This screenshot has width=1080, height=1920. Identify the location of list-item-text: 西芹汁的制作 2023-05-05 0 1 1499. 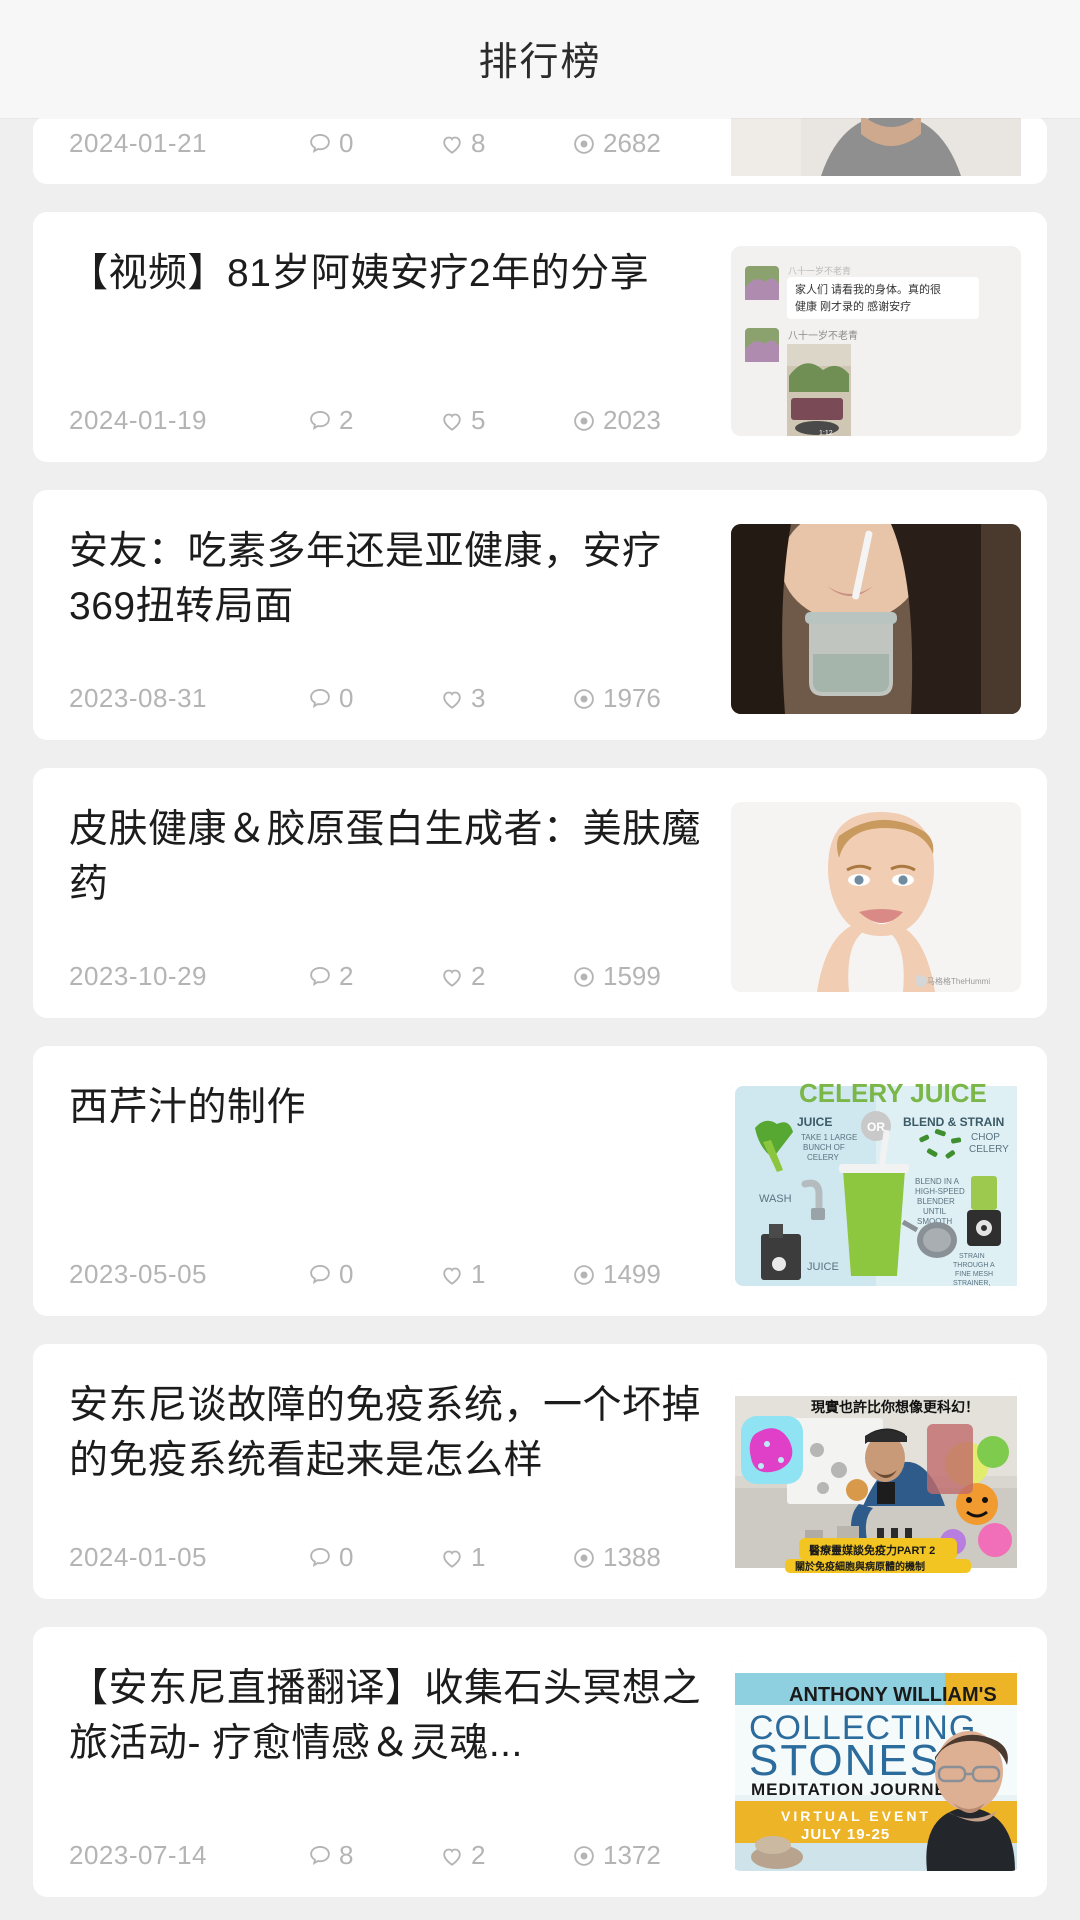
(400, 1185).